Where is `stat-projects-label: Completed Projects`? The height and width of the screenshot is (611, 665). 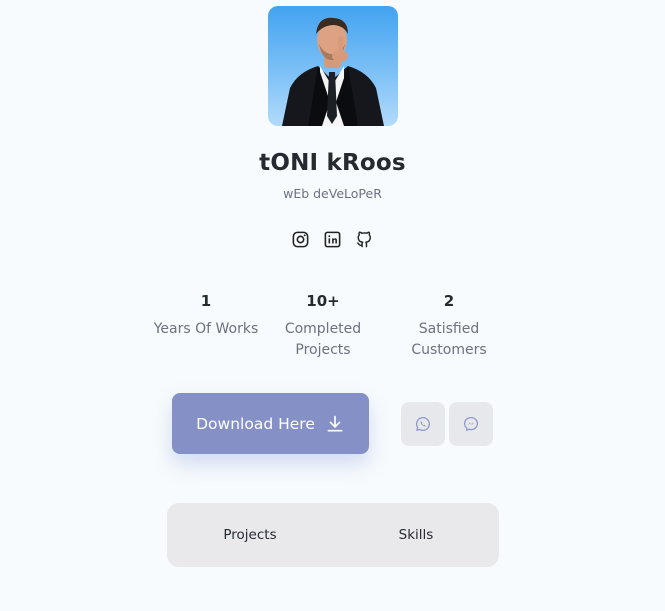 stat-projects-label: Completed Projects is located at coordinates (323, 339).